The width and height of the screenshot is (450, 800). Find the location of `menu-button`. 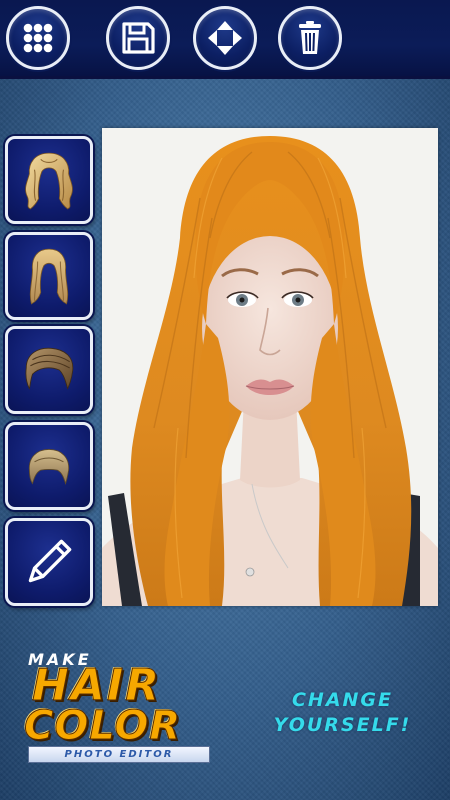

menu-button is located at coordinates (38, 38).